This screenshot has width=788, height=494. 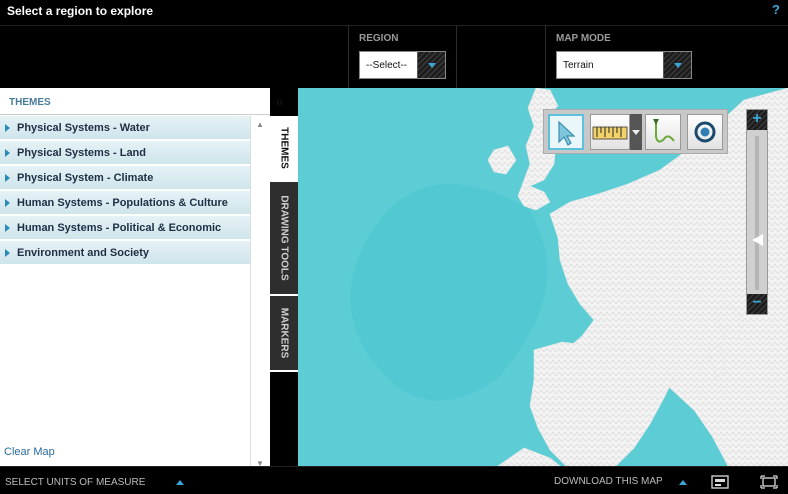 What do you see at coordinates (757, 304) in the screenshot?
I see `zoom-out-icon: −` at bounding box center [757, 304].